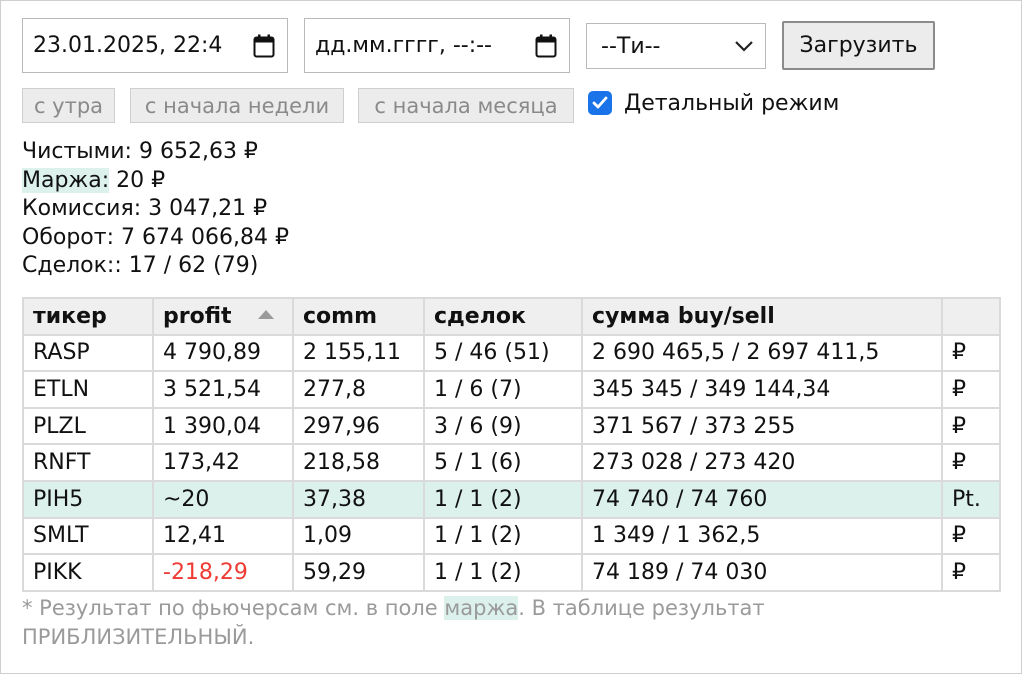 The width and height of the screenshot is (1024, 676). Describe the element at coordinates (88, 462) in the screenshot. I see `cell-ticker: RNFT` at that location.